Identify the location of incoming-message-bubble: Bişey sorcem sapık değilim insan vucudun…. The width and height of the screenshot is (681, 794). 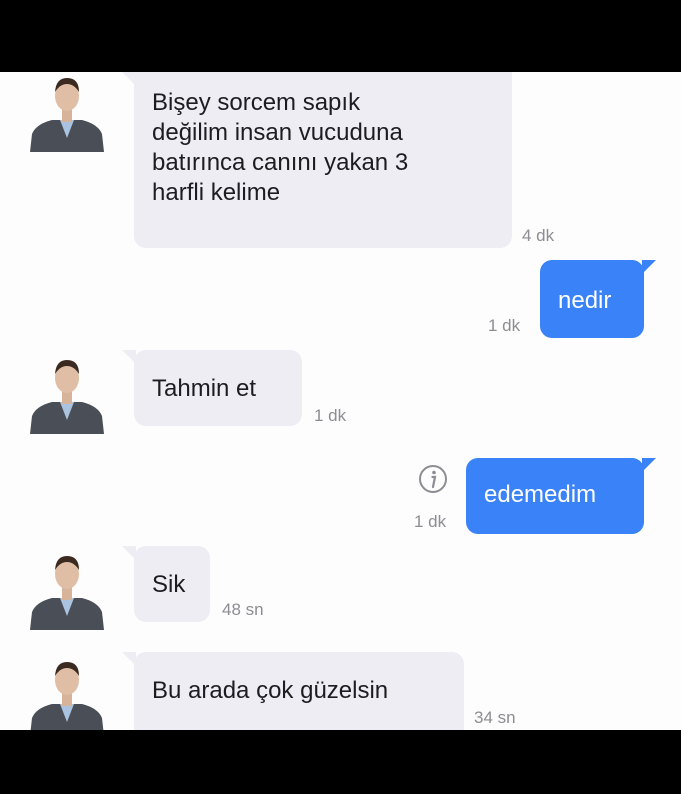
(317, 160).